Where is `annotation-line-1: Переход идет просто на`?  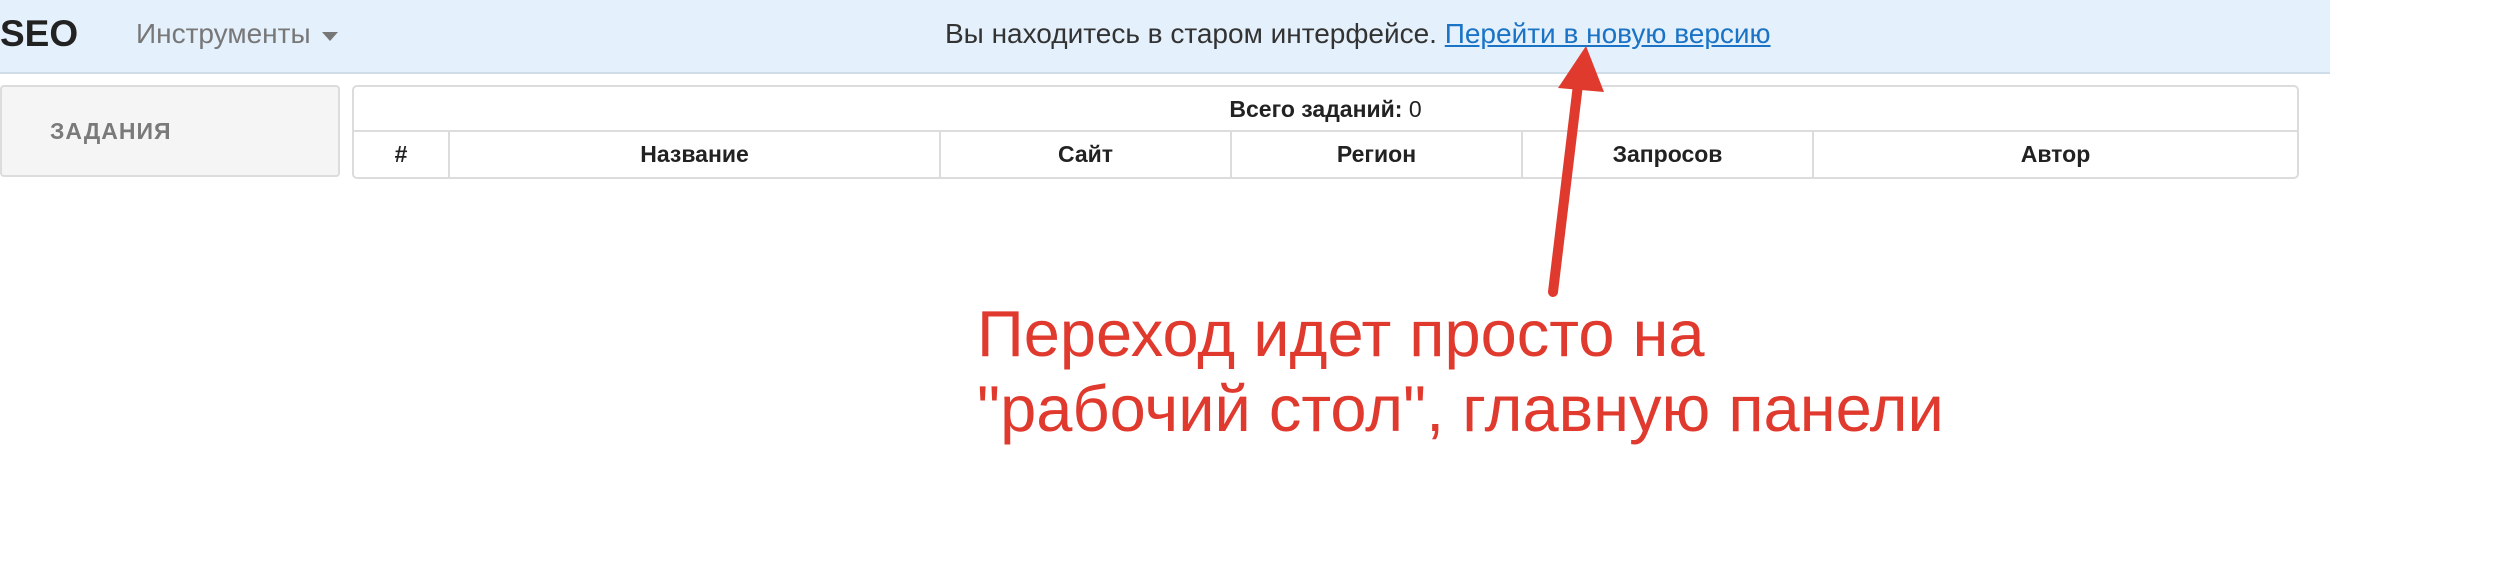
annotation-line-1: Переход идет просто на is located at coordinates (1341, 333).